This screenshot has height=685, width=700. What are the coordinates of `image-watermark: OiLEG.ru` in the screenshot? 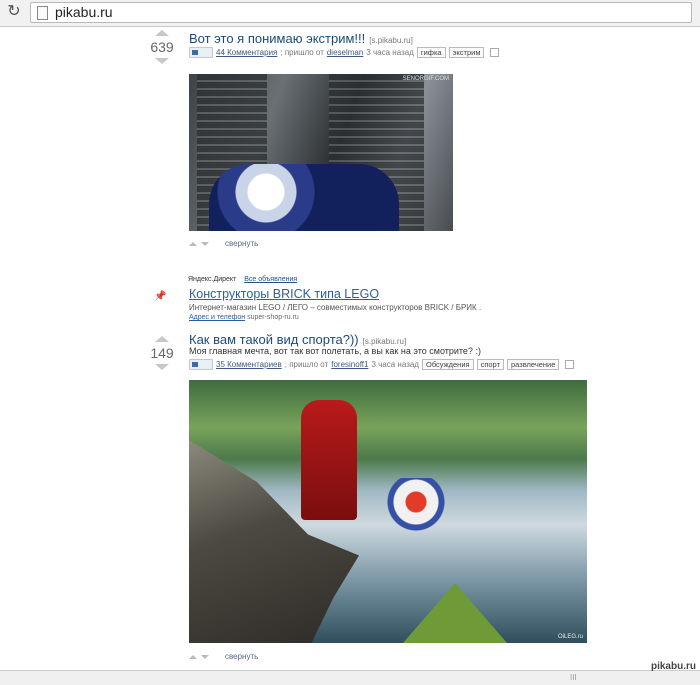 It's located at (570, 637).